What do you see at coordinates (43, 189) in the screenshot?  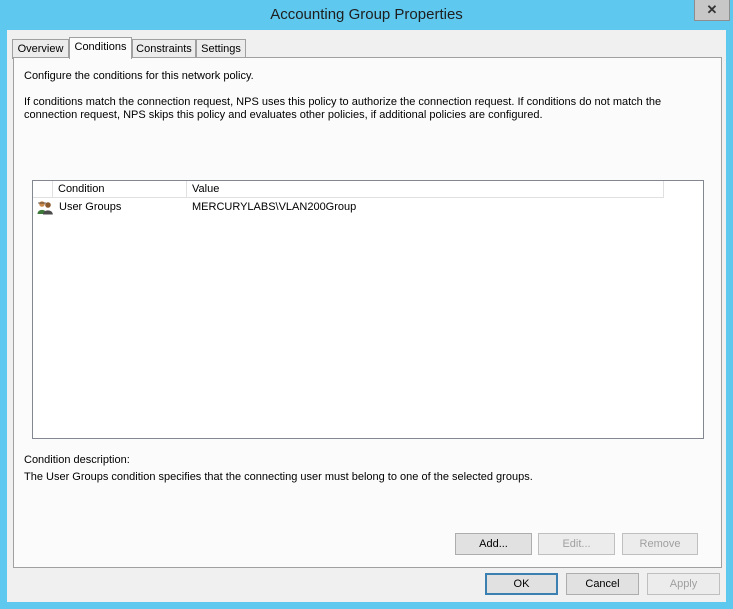 I see `column-header-icon` at bounding box center [43, 189].